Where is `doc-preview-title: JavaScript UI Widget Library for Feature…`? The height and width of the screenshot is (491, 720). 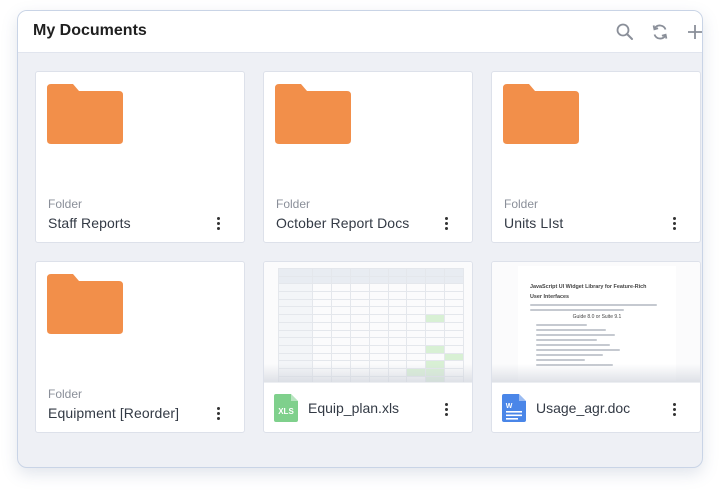 doc-preview-title: JavaScript UI Widget Library for Feature… is located at coordinates (588, 287).